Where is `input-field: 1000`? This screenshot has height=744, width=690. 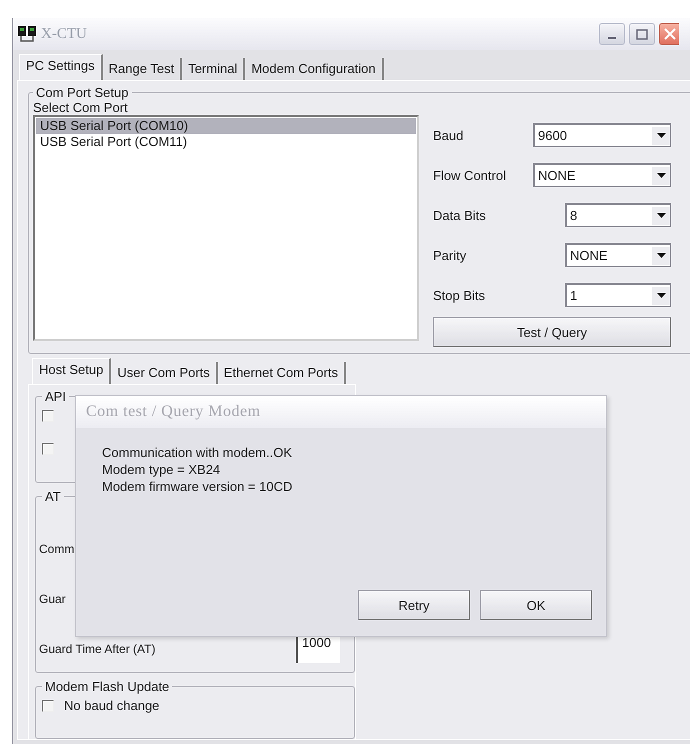 input-field: 1000 is located at coordinates (318, 649).